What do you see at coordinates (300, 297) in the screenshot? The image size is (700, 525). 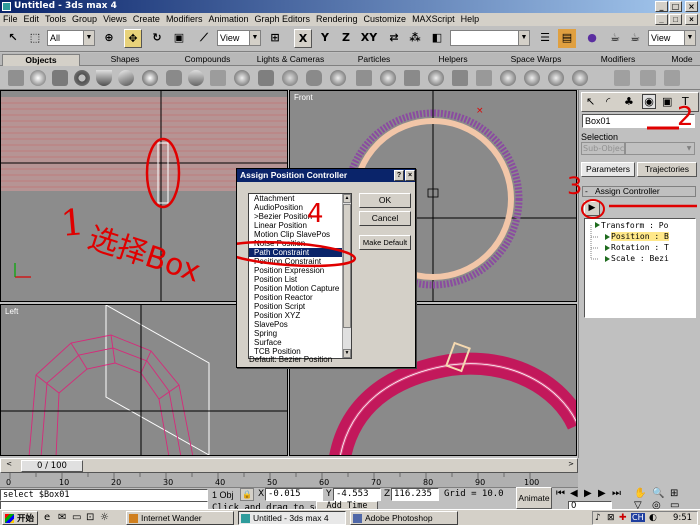 I see `list-item: Position Reactor` at bounding box center [300, 297].